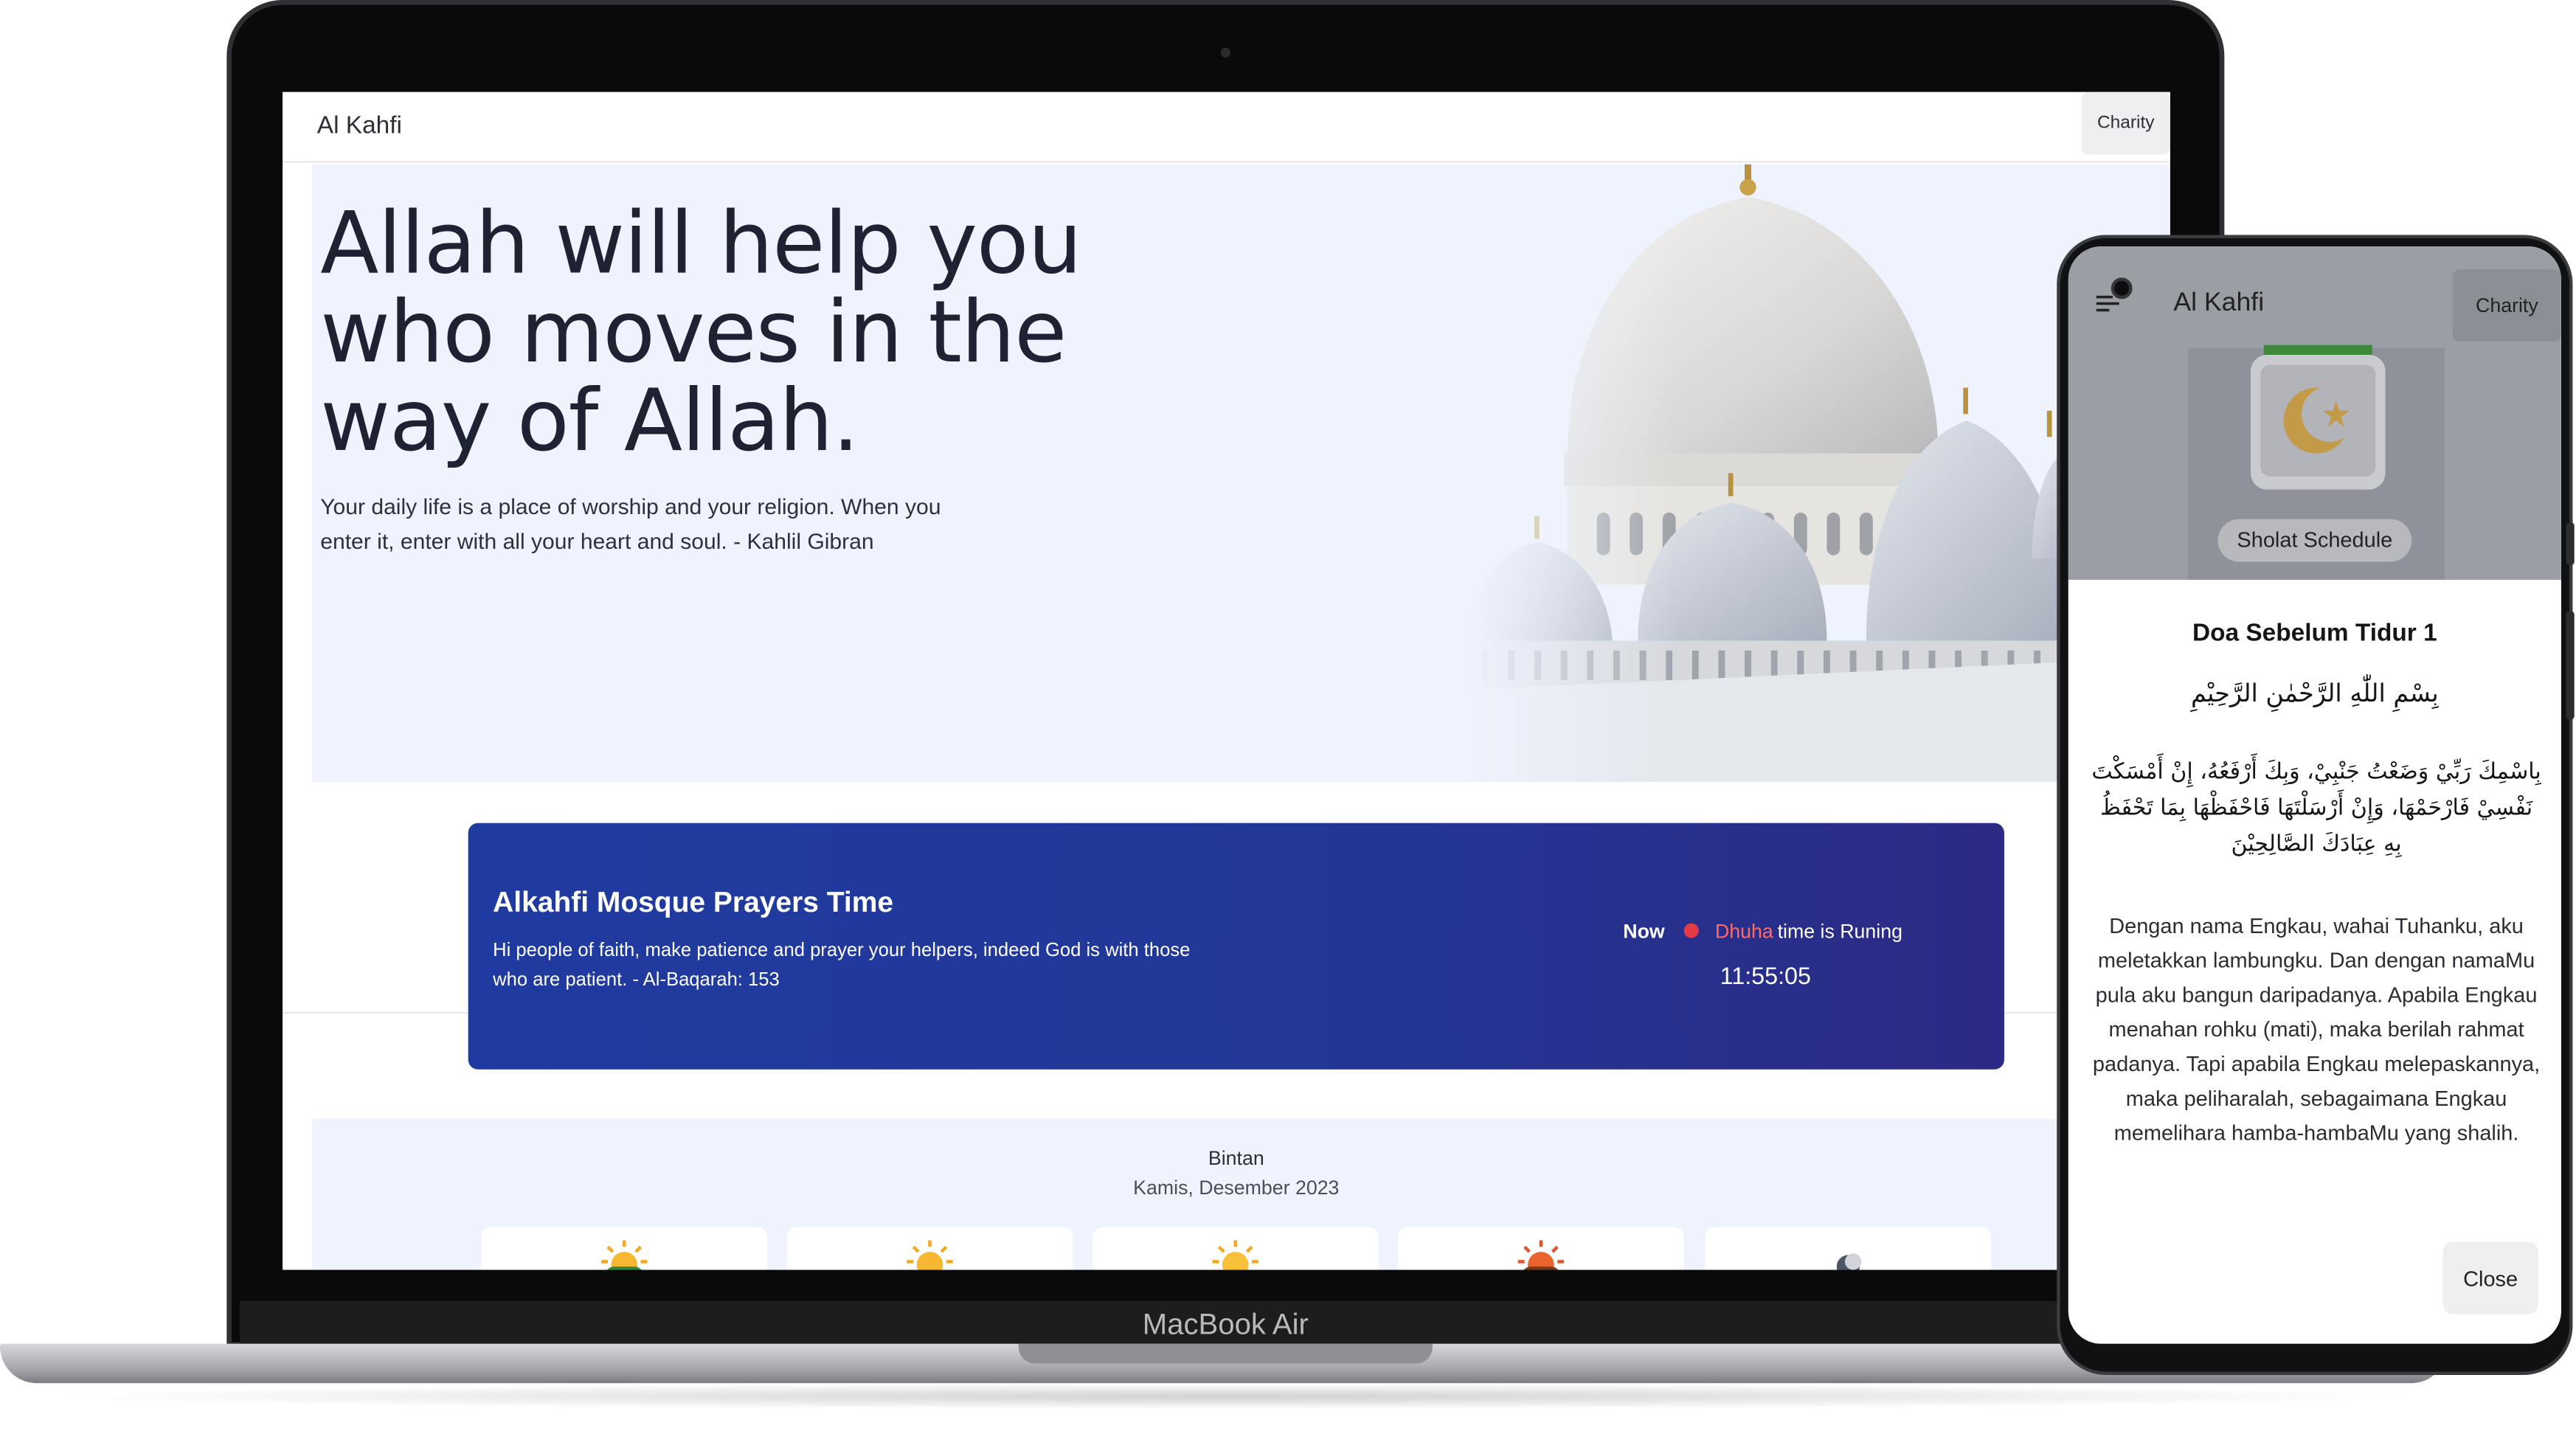  I want to click on phone-side-button, so click(2571, 544).